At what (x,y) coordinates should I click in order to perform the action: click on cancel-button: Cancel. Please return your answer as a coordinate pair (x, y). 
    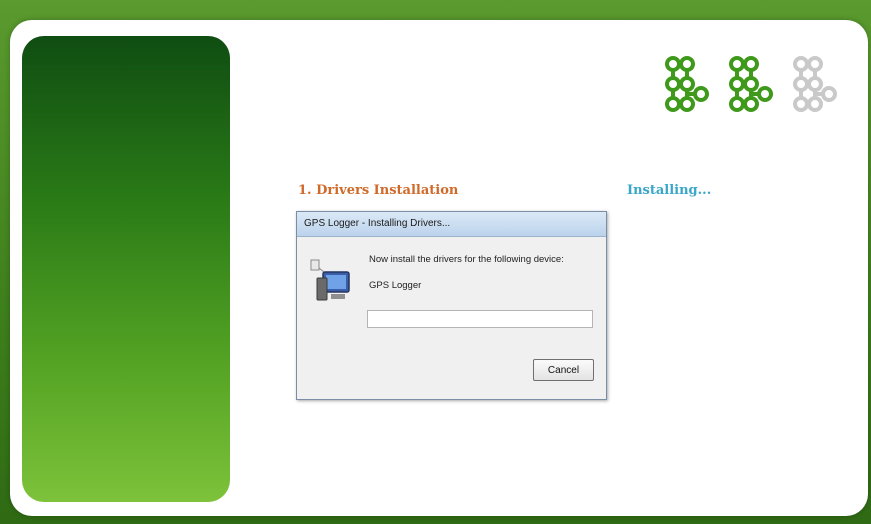
    Looking at the image, I should click on (563, 370).